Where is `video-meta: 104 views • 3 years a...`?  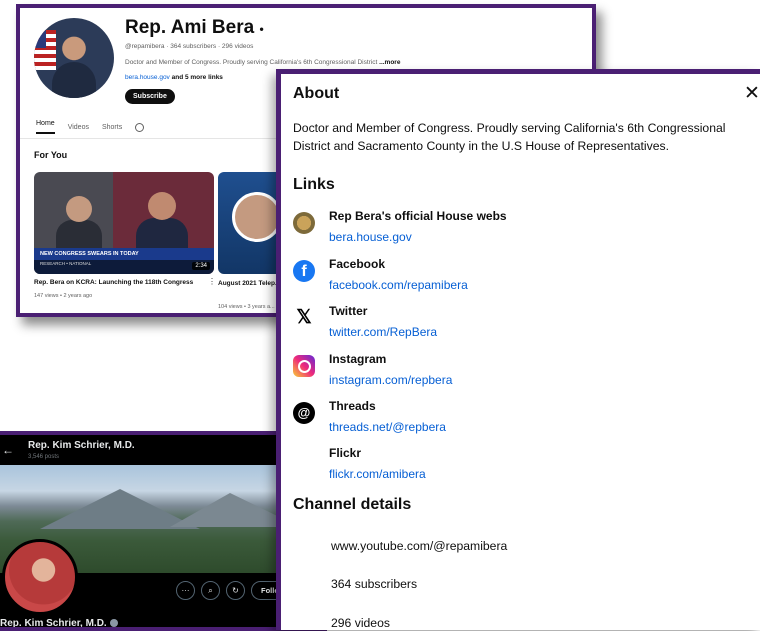 video-meta: 104 views • 3 years a... is located at coordinates (246, 307).